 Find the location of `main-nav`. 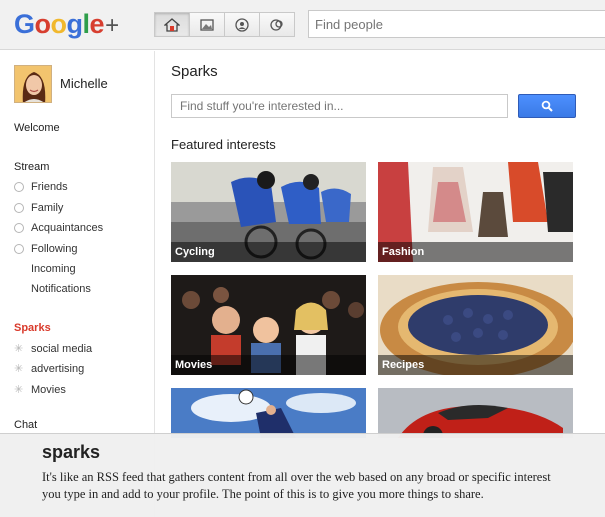

main-nav is located at coordinates (224, 24).